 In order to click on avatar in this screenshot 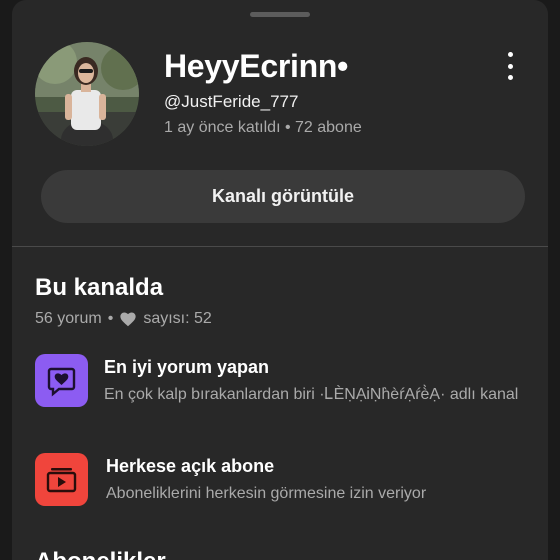, I will do `click(87, 94)`.